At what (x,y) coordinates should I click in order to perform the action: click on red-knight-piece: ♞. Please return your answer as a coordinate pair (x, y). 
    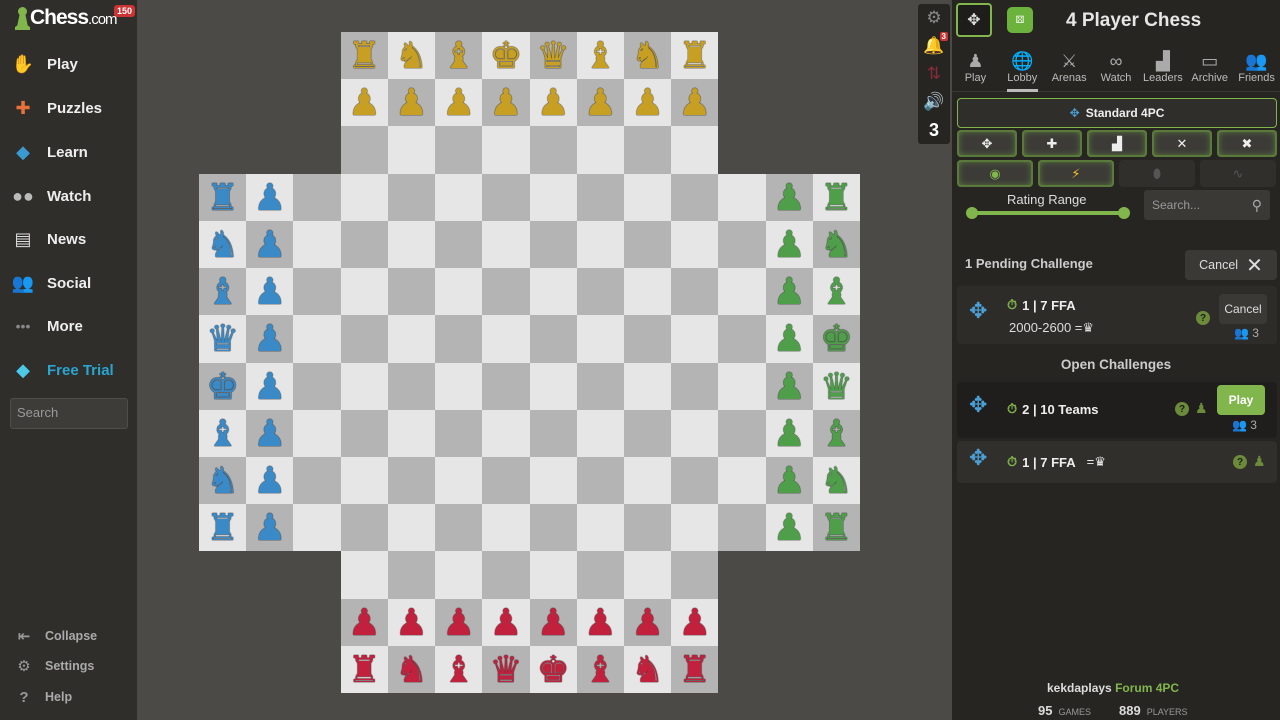
    Looking at the image, I should click on (411, 669).